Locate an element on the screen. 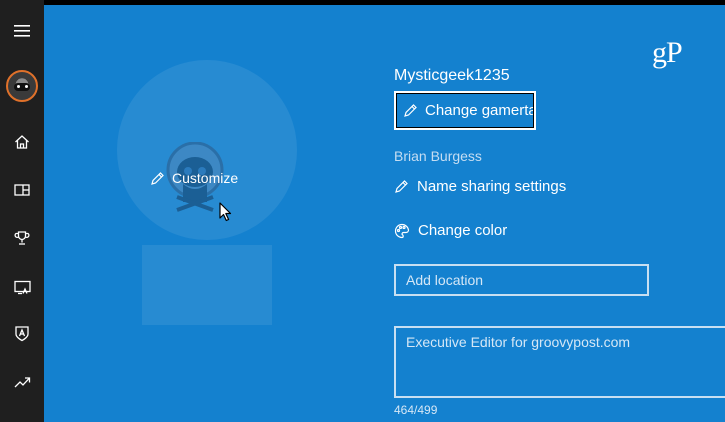 The image size is (725, 422). home-nav-button is located at coordinates (22, 142).